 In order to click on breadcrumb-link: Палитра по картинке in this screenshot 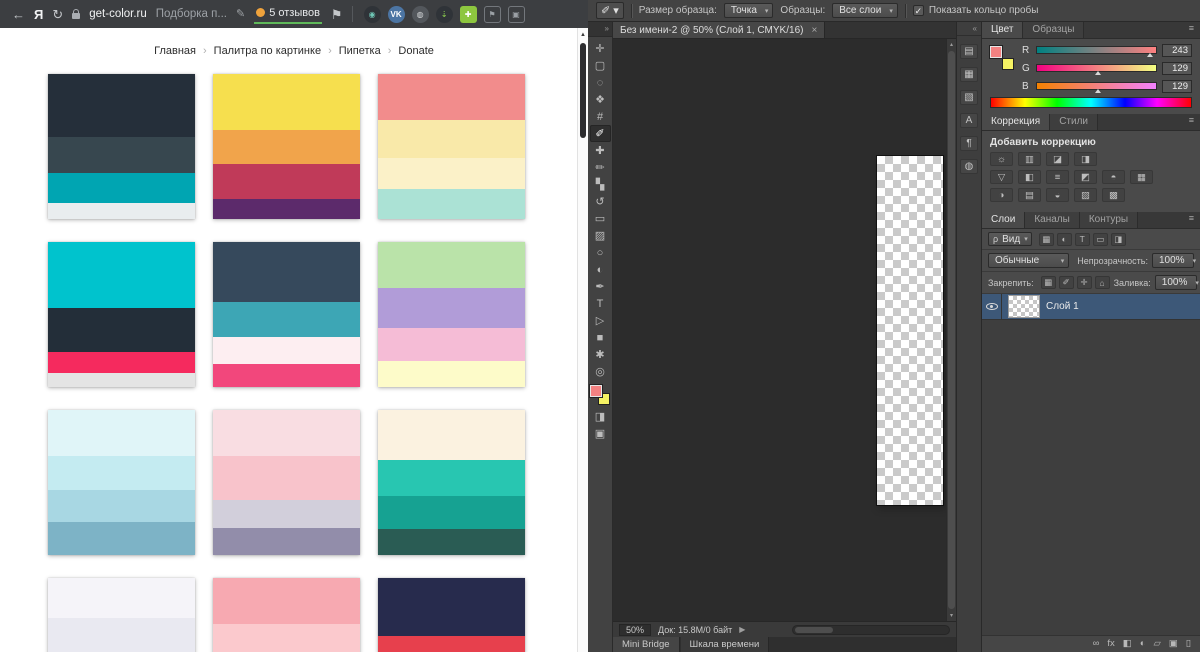, I will do `click(267, 51)`.